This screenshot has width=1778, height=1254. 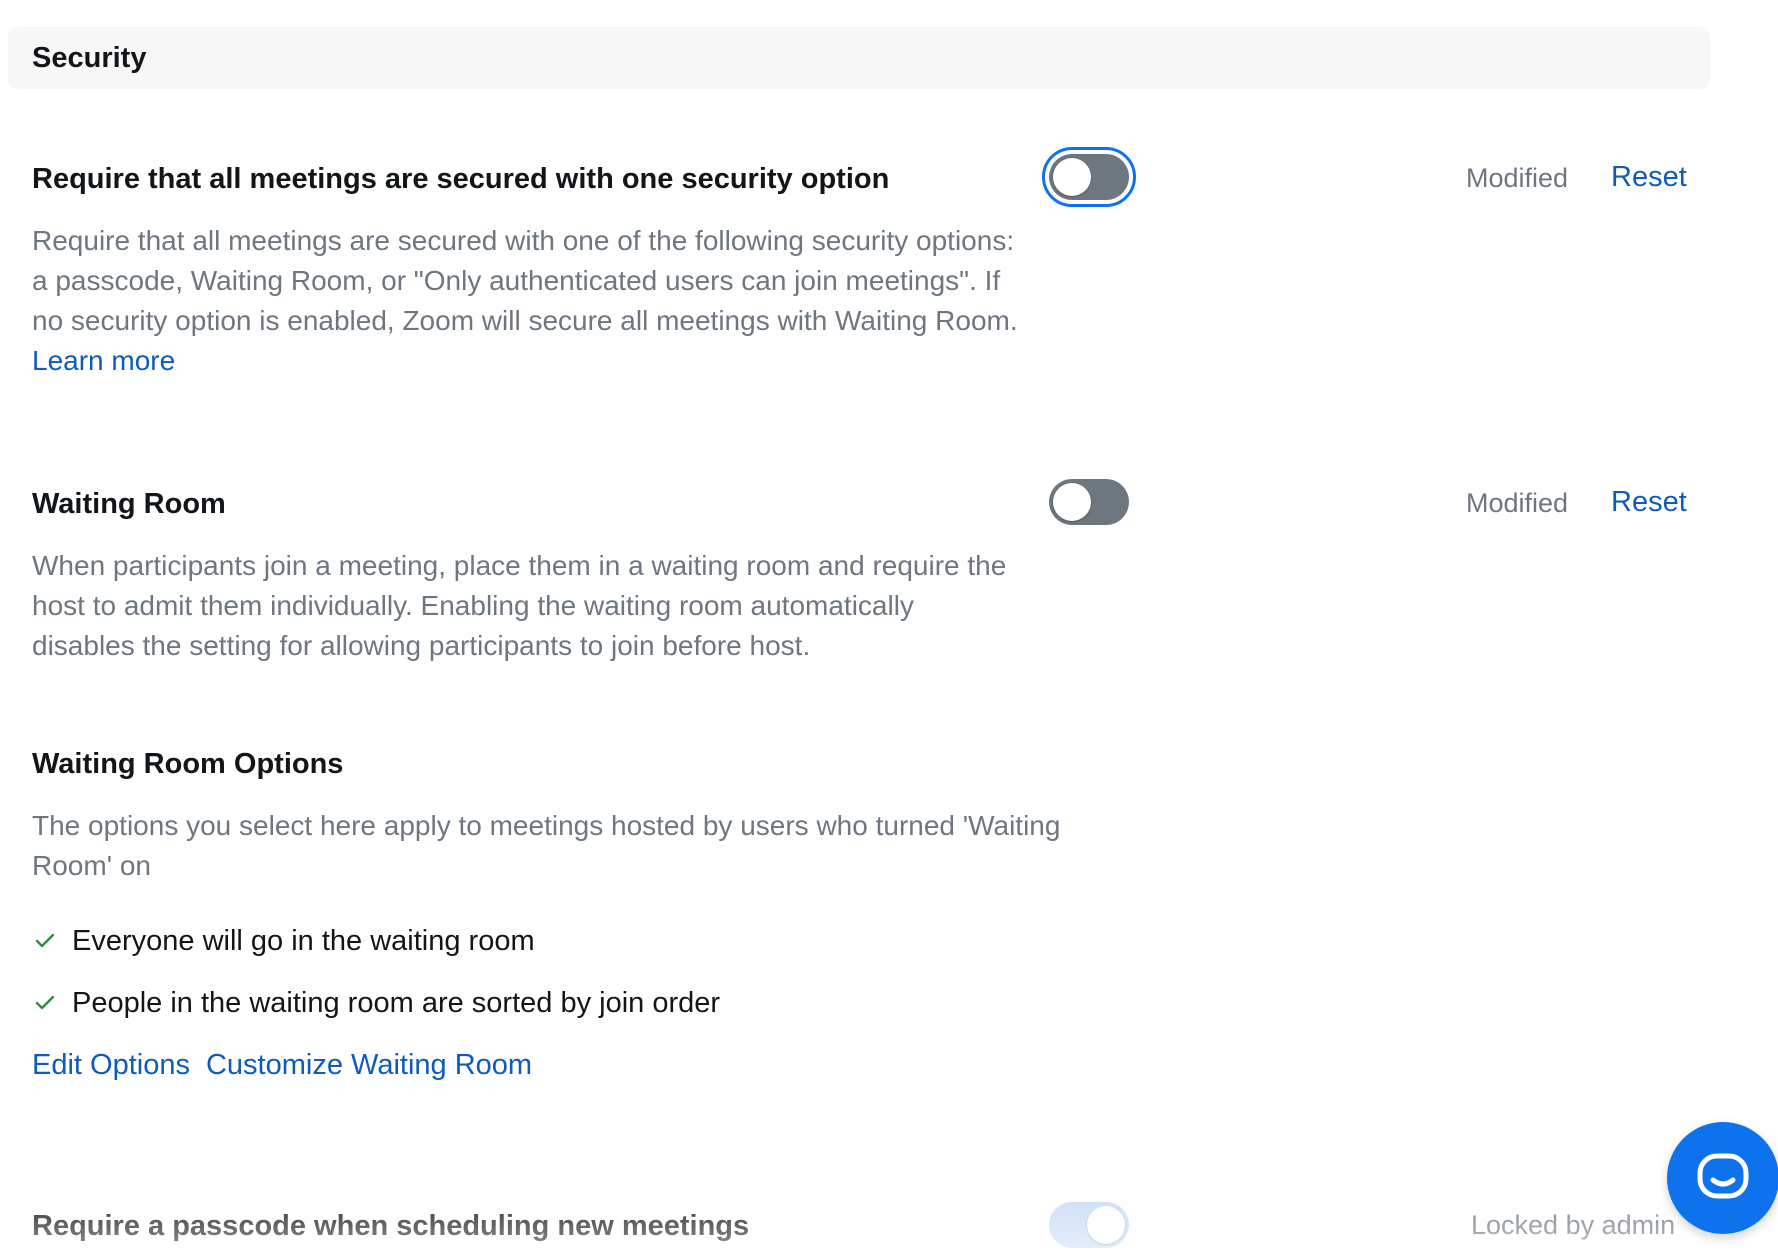 I want to click on require-security-option-toggle, so click(x=1089, y=177).